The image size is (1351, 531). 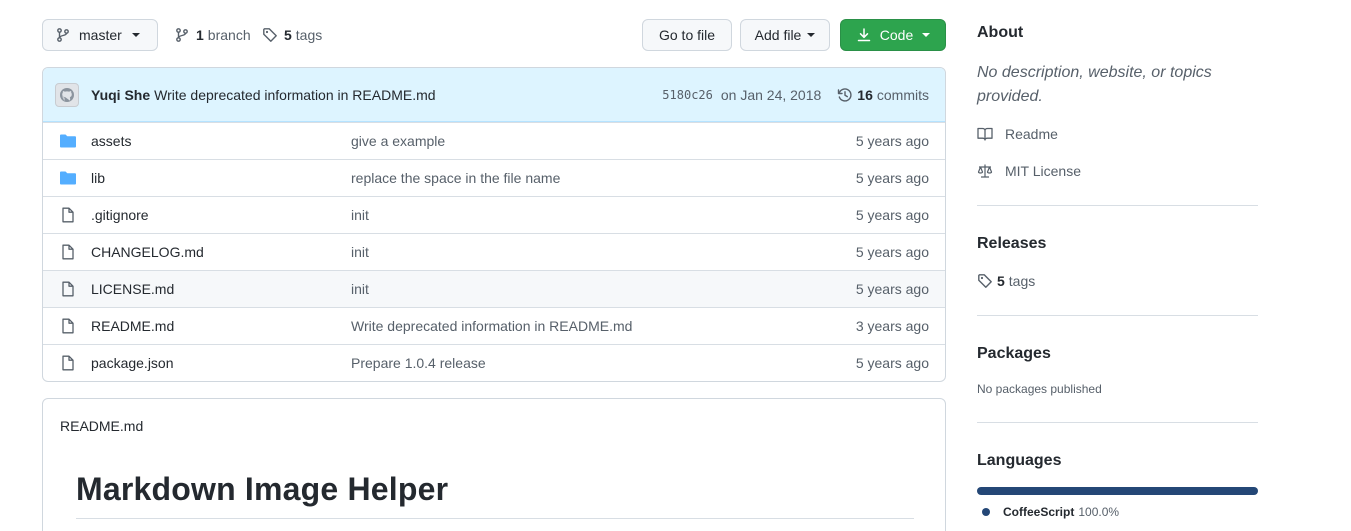 What do you see at coordinates (132, 326) in the screenshot?
I see `file-name-link: README.md` at bounding box center [132, 326].